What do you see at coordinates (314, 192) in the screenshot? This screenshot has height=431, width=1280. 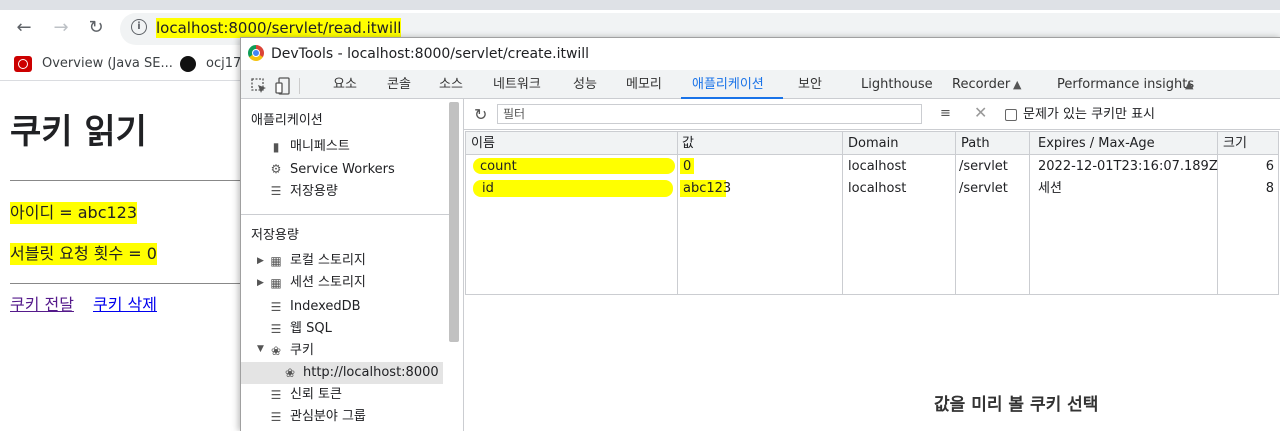 I see `sidebar-item-storage: 저장용량` at bounding box center [314, 192].